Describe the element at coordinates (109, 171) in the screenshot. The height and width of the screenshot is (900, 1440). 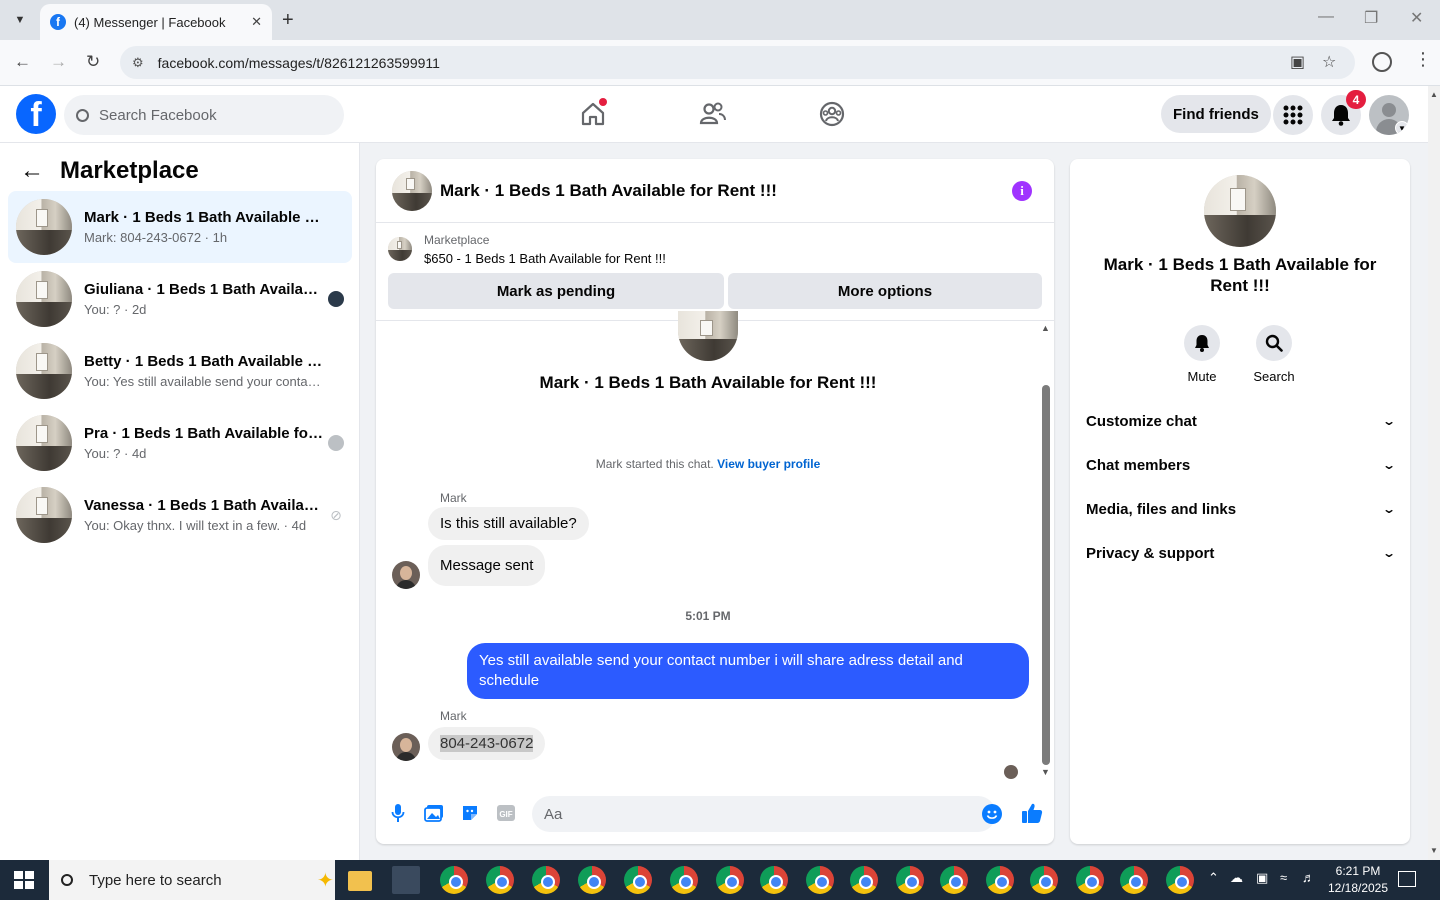
I see `list-header: ← Marketplace` at that location.